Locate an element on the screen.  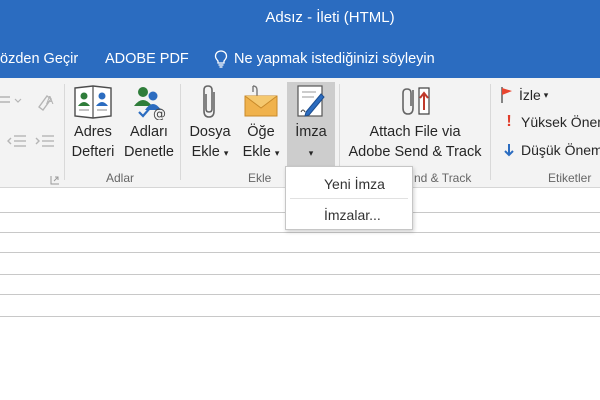
tell-me-search: Ne yapmak istediğinizi söyleyin is located at coordinates (324, 59).